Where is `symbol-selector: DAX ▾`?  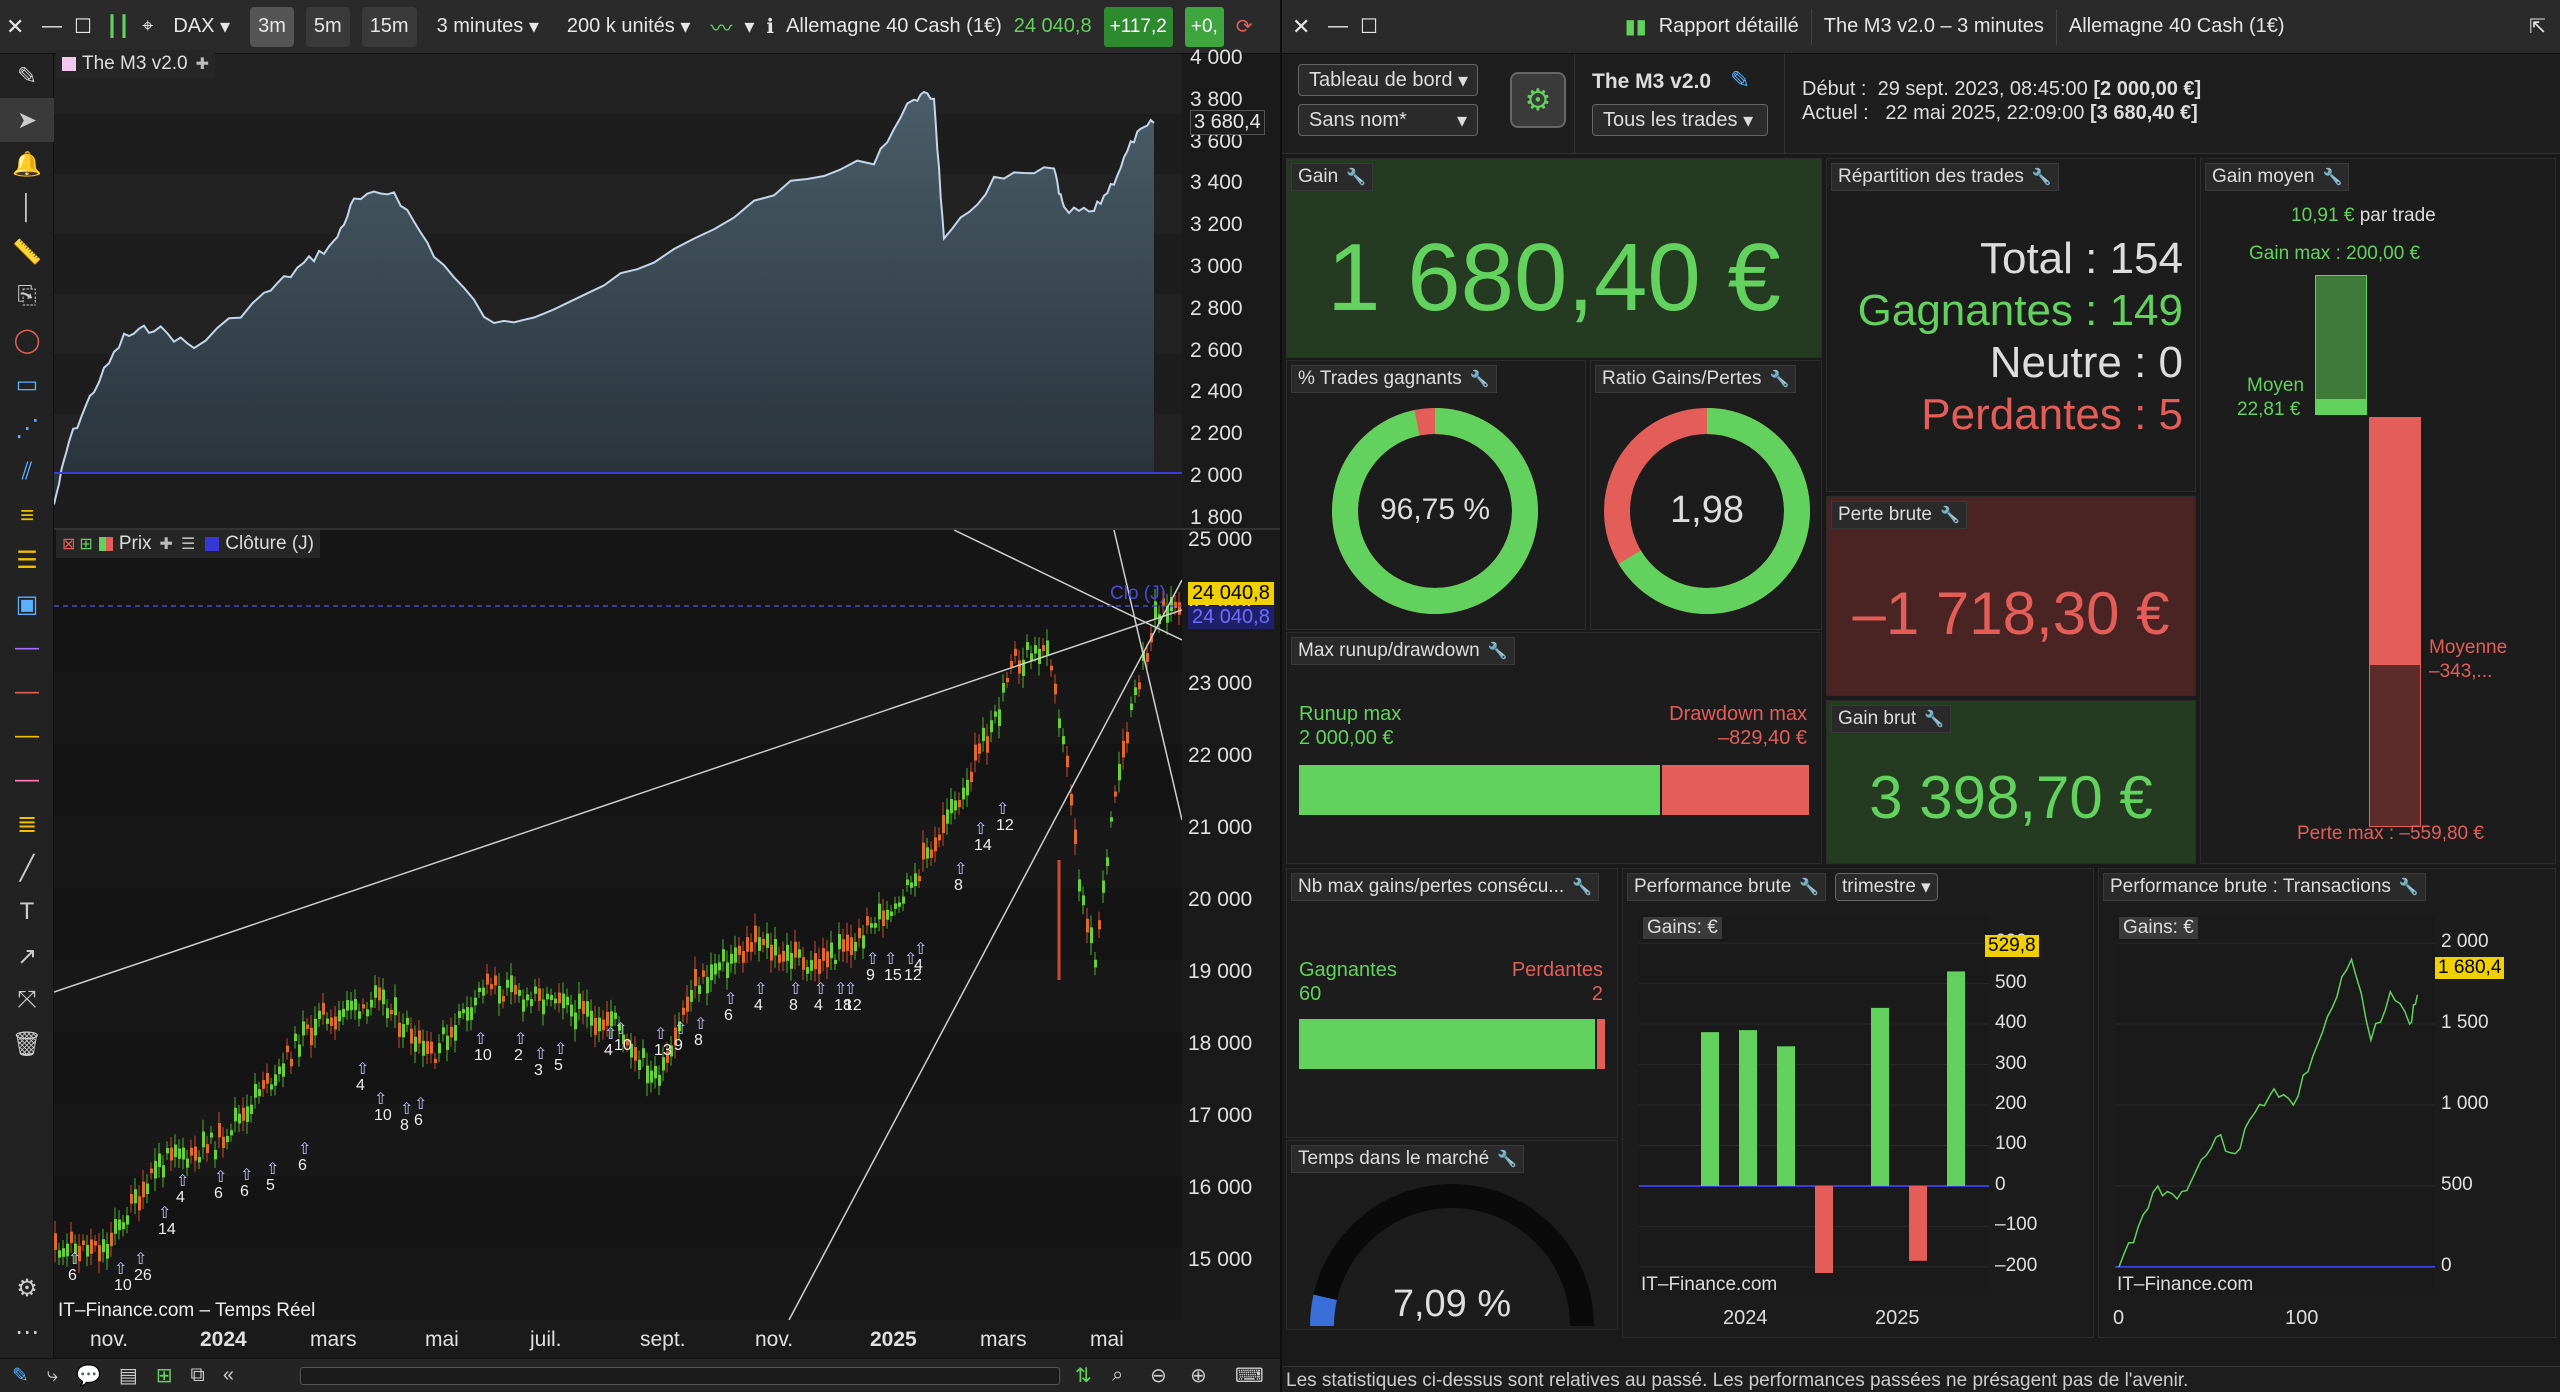 symbol-selector: DAX ▾ is located at coordinates (201, 27).